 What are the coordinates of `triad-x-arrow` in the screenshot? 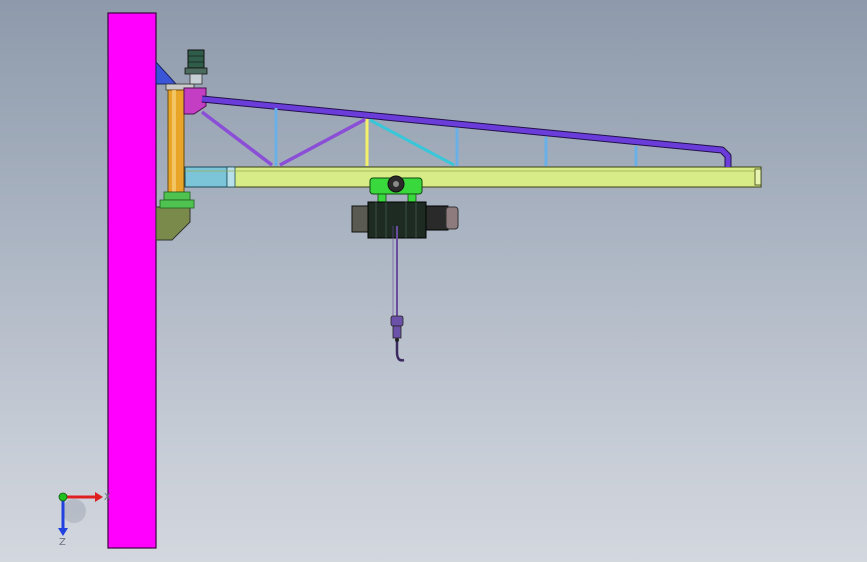 It's located at (99, 497).